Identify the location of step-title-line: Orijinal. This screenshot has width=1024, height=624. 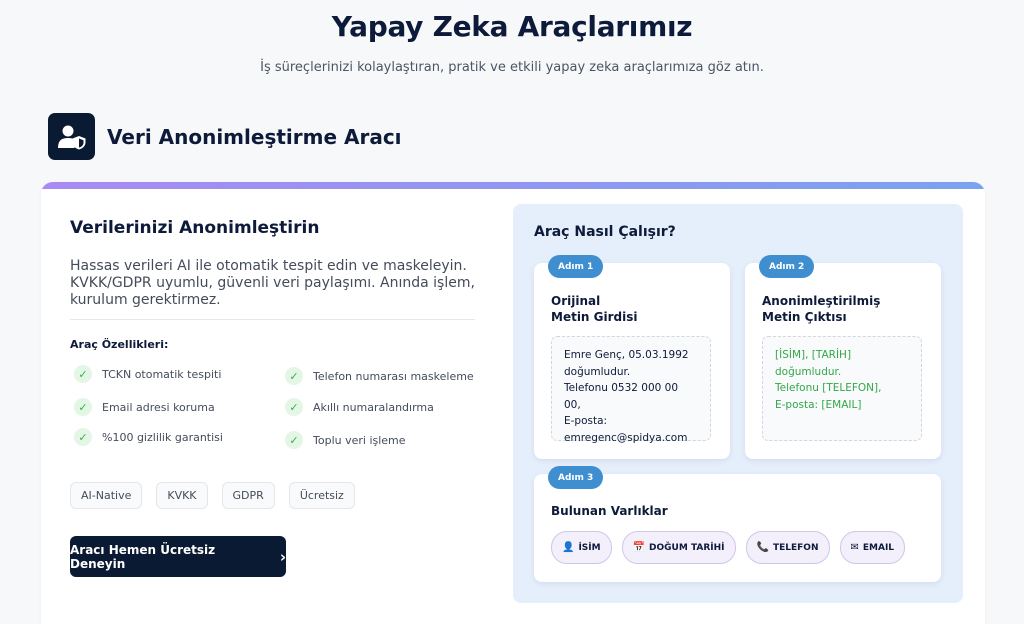
(576, 301).